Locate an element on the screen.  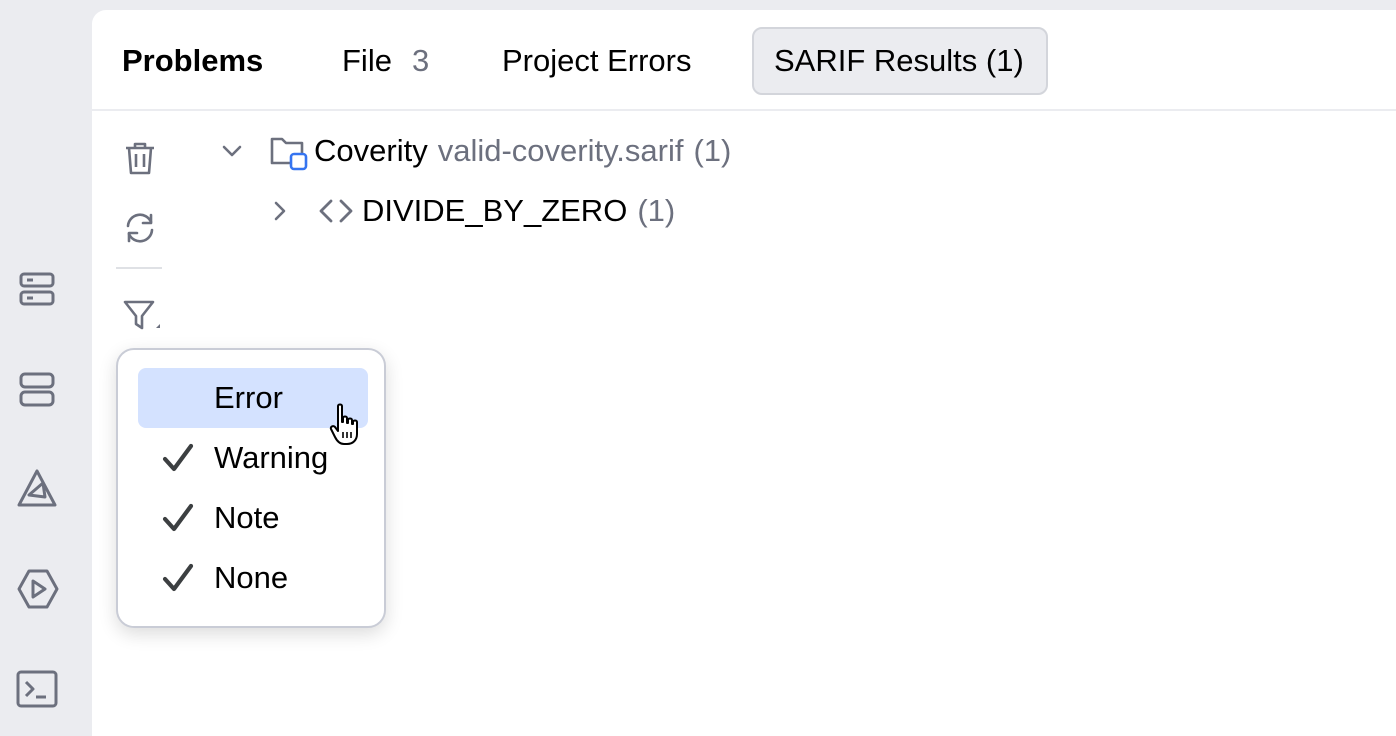
filter-item-label: None is located at coordinates (251, 577).